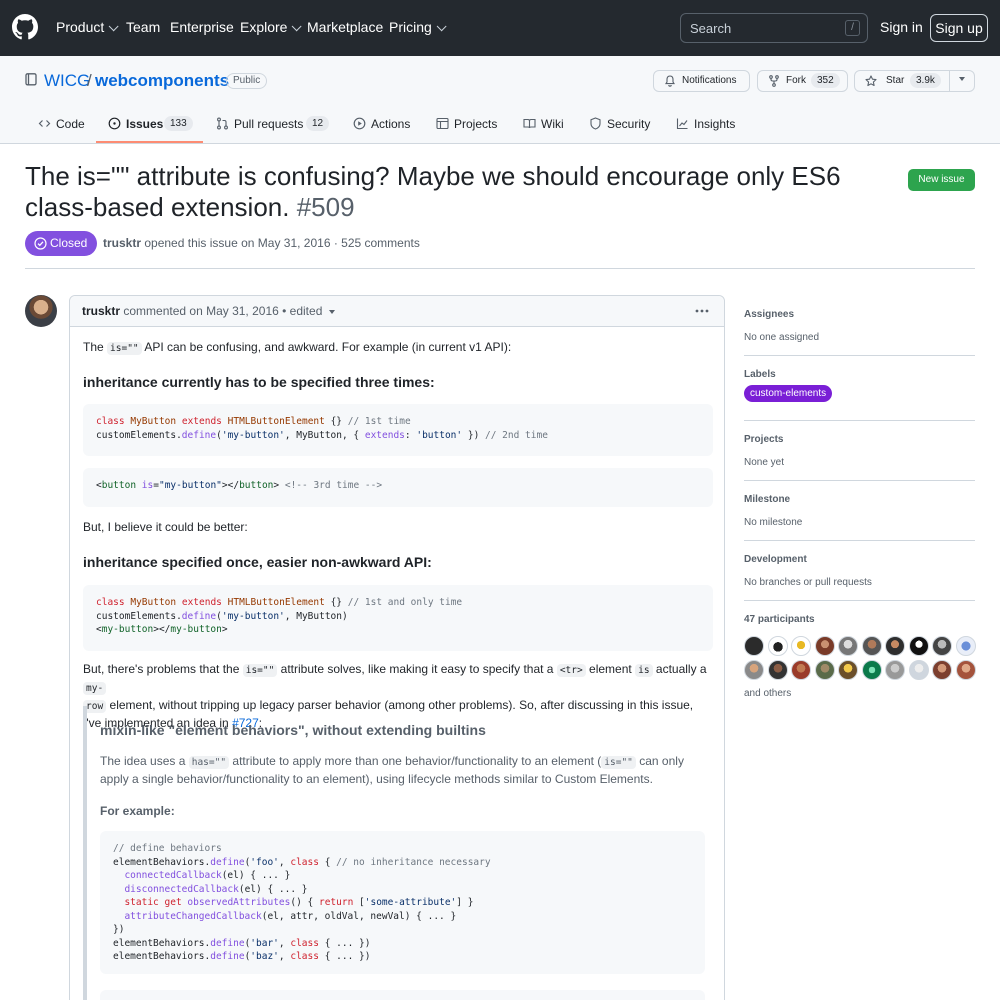 This screenshot has height=1000, width=1000. Describe the element at coordinates (949, 81) in the screenshot. I see `button-divider` at that location.